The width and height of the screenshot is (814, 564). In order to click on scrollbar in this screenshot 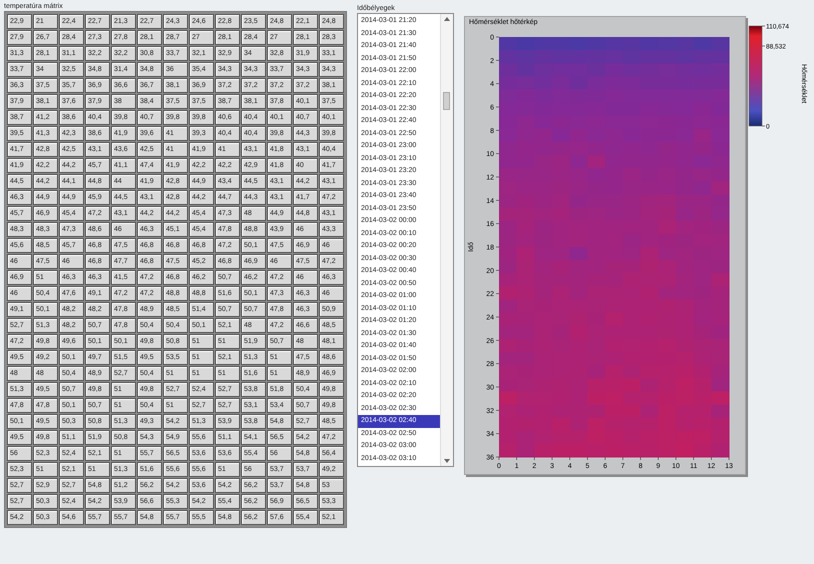, I will do `click(446, 240)`.